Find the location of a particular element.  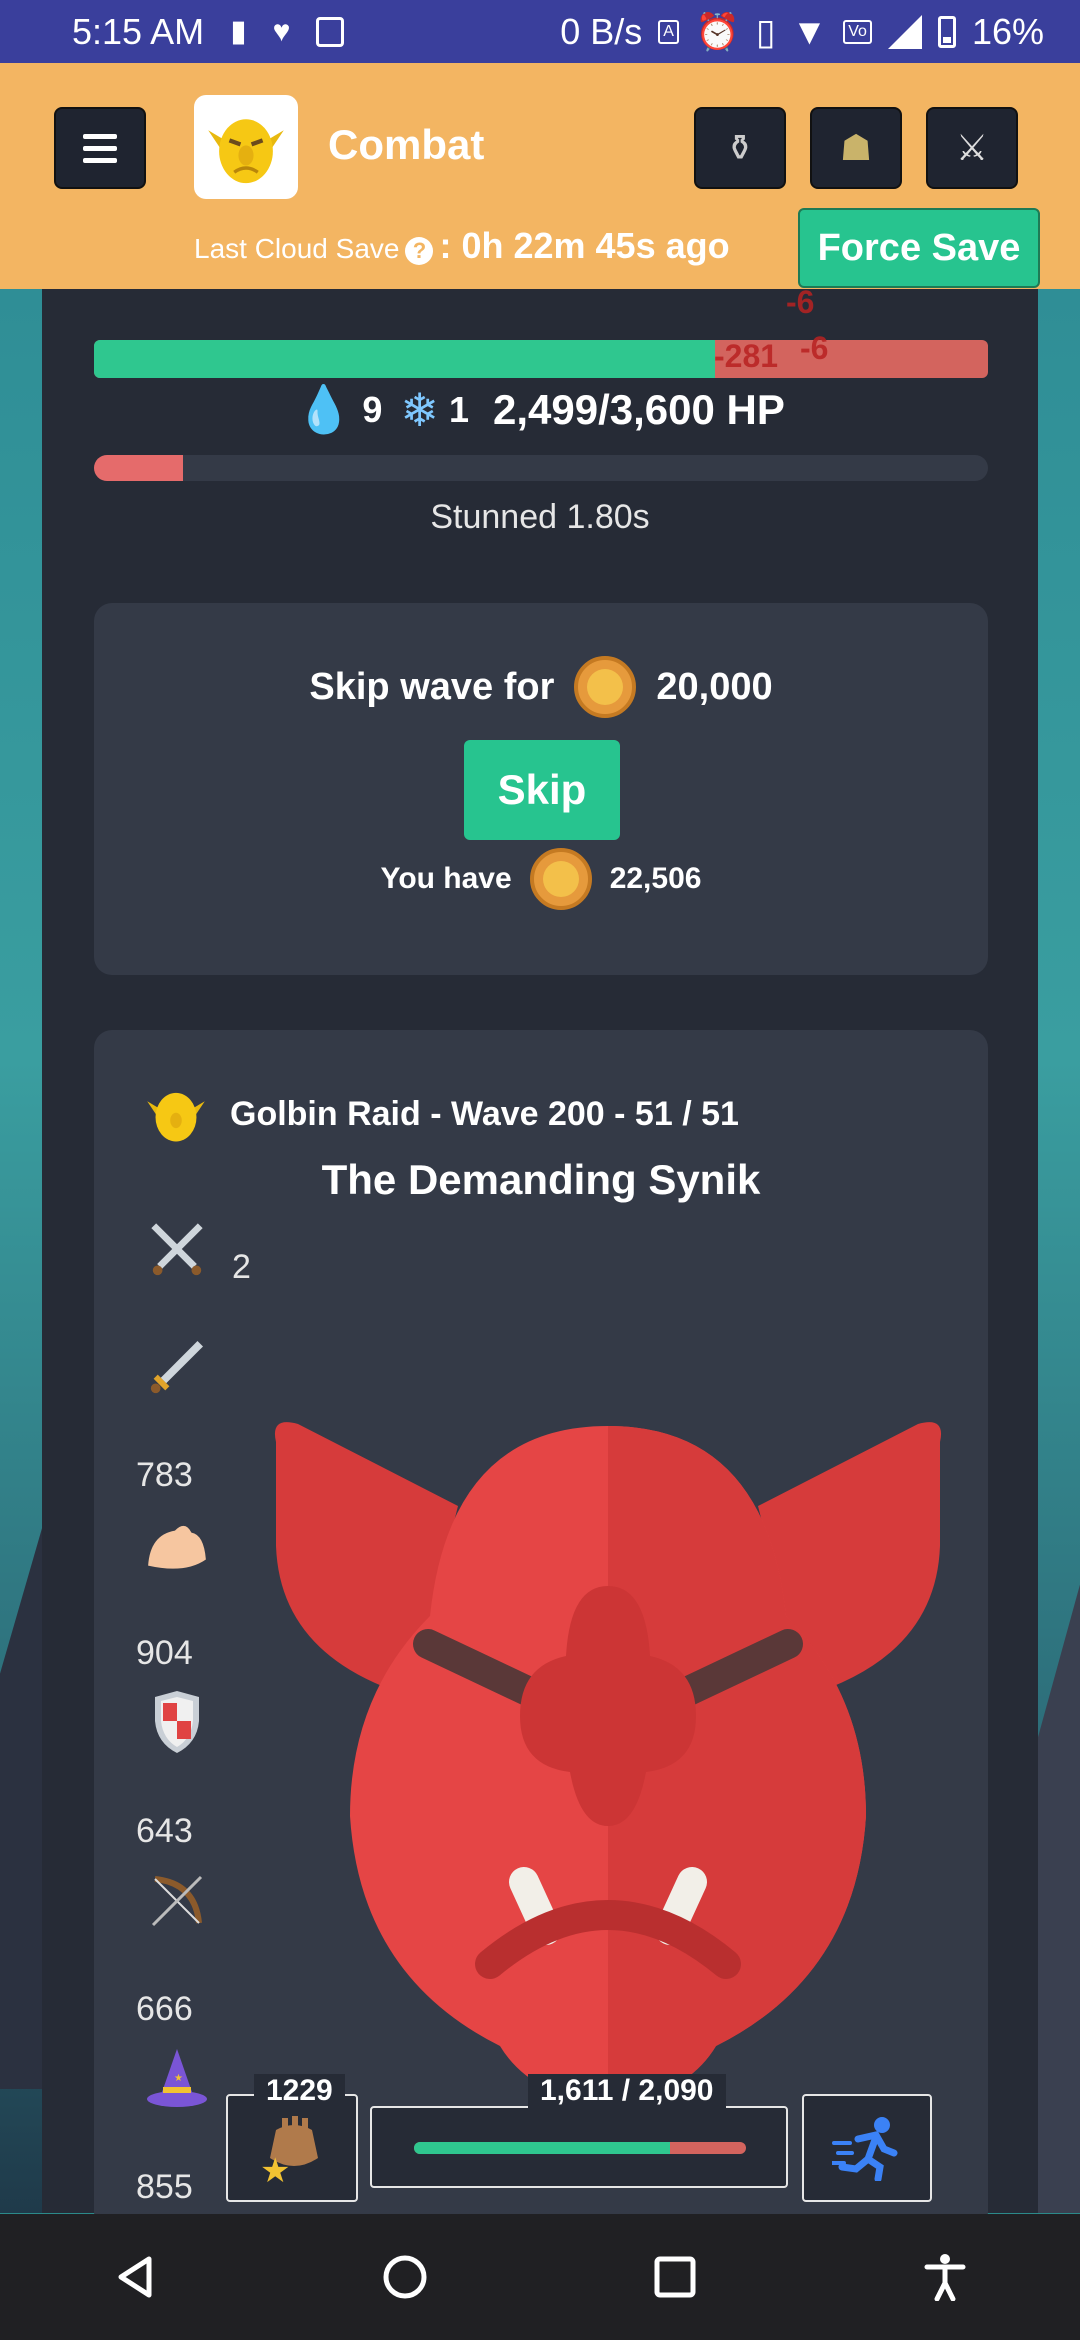

run-button is located at coordinates (867, 2148).